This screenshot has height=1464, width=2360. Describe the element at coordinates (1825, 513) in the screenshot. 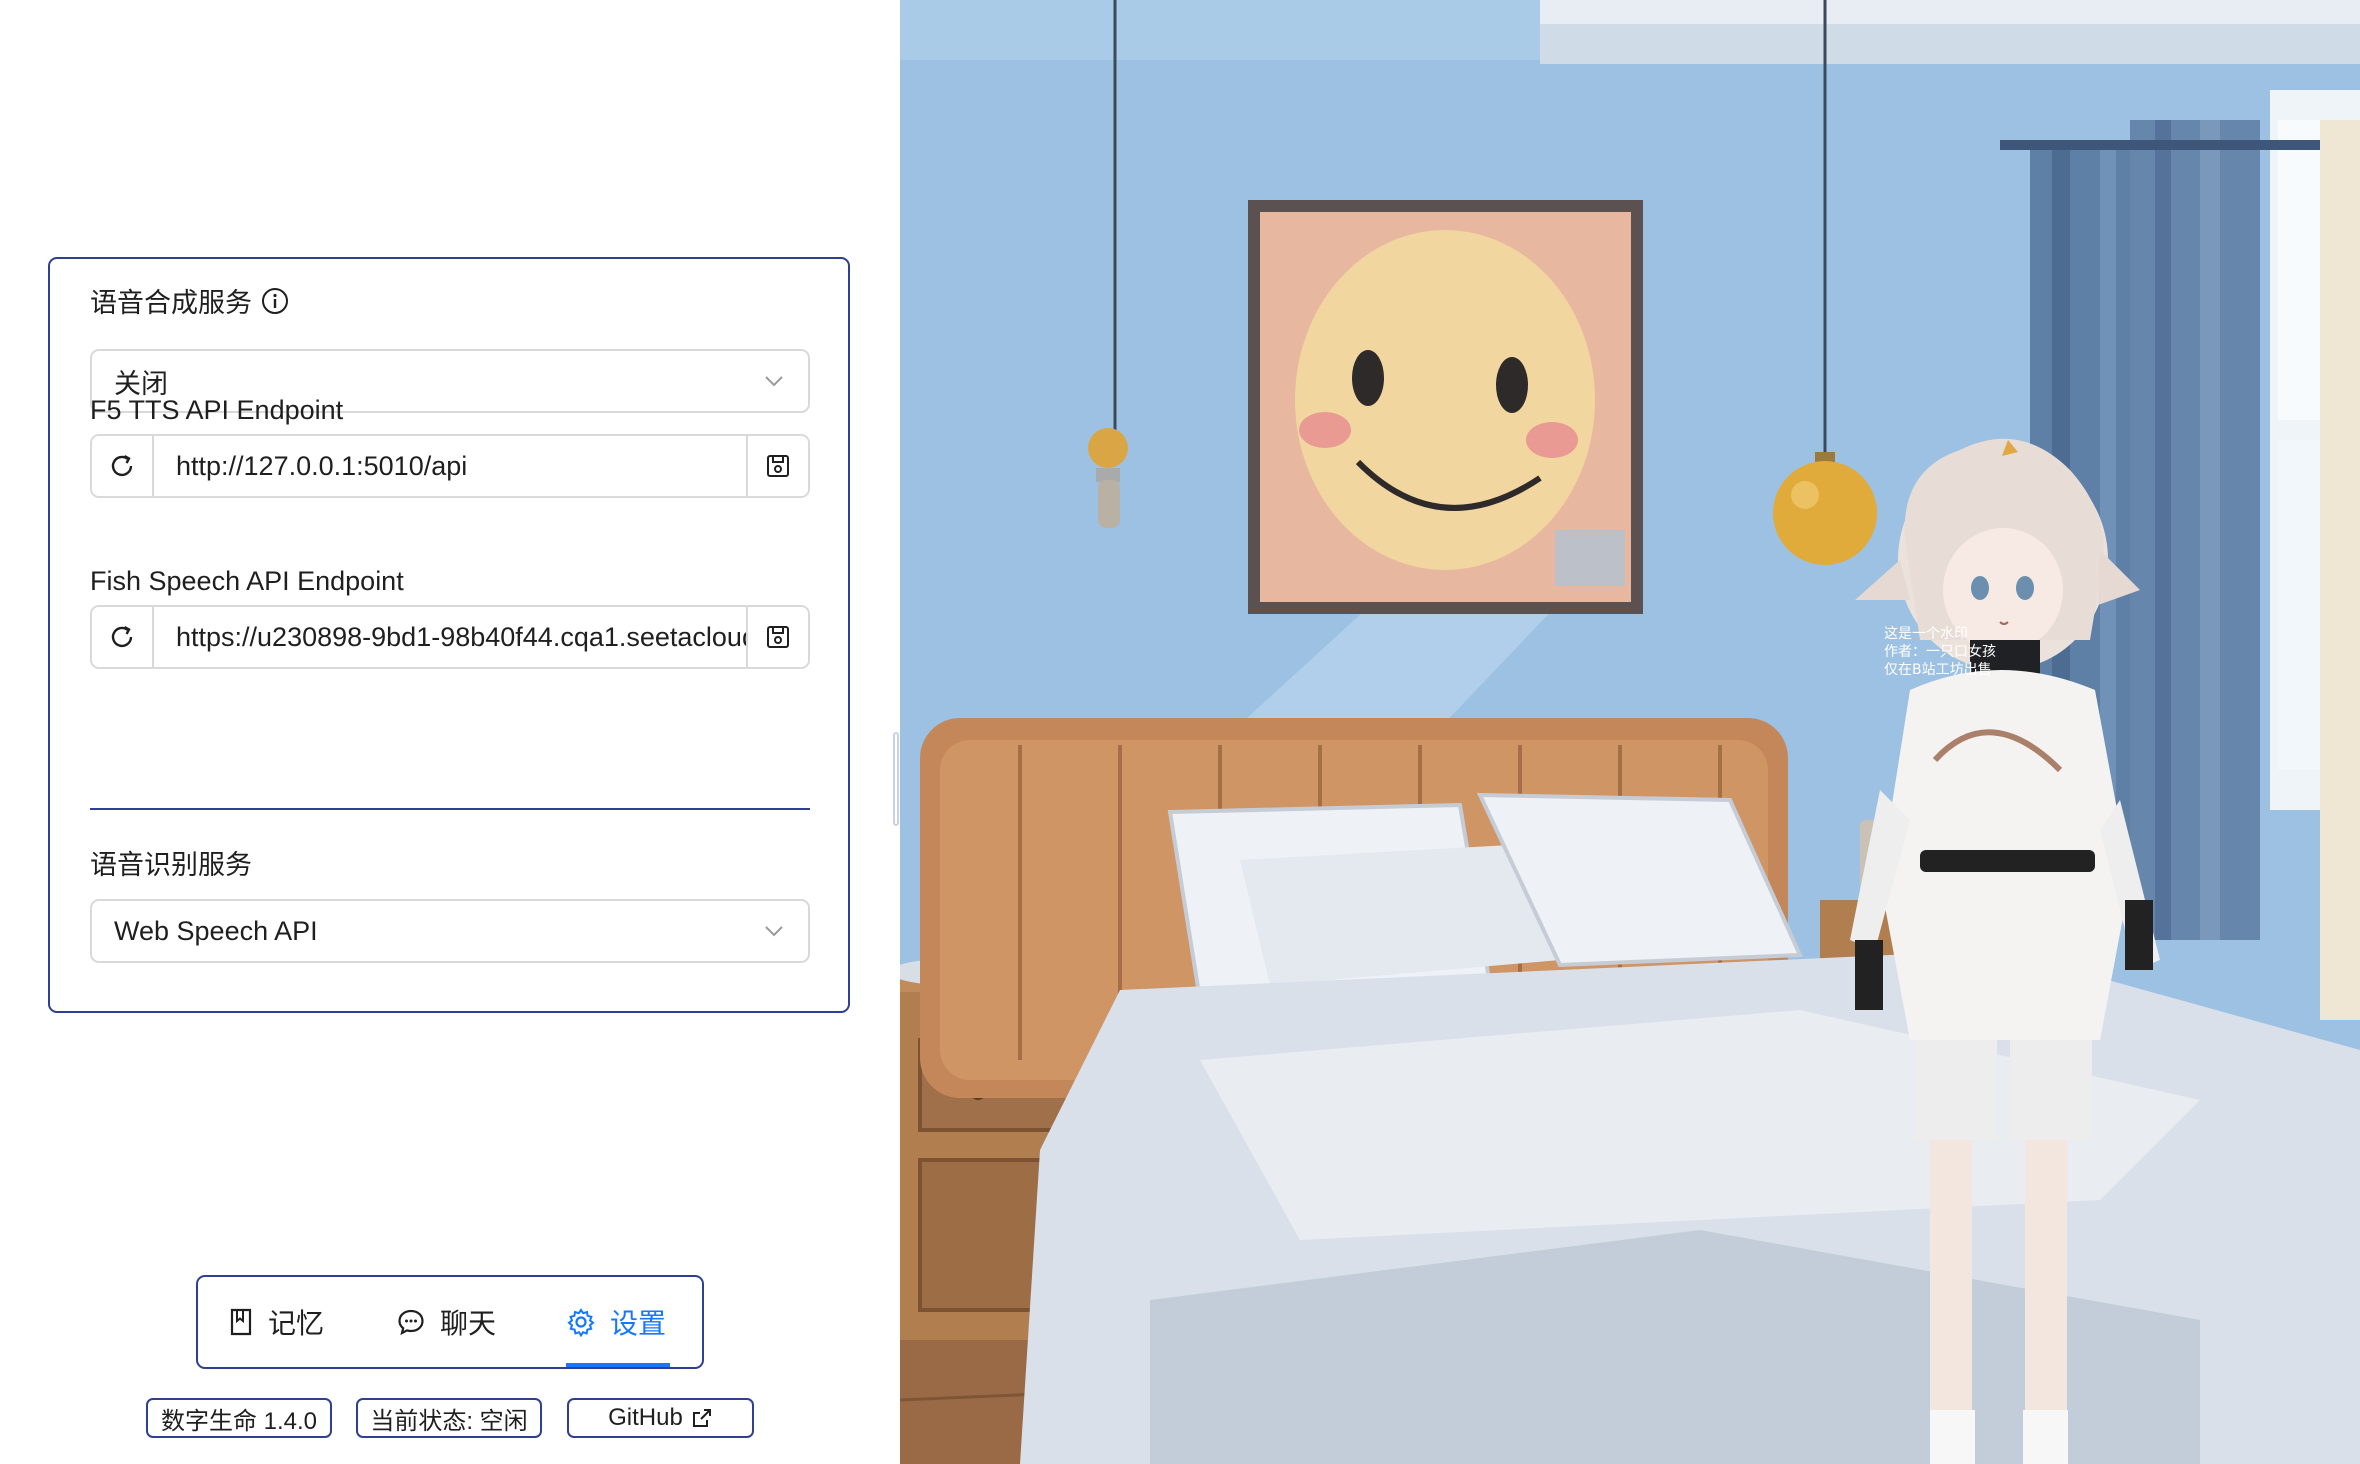

I see `hanging-lamp-round` at that location.